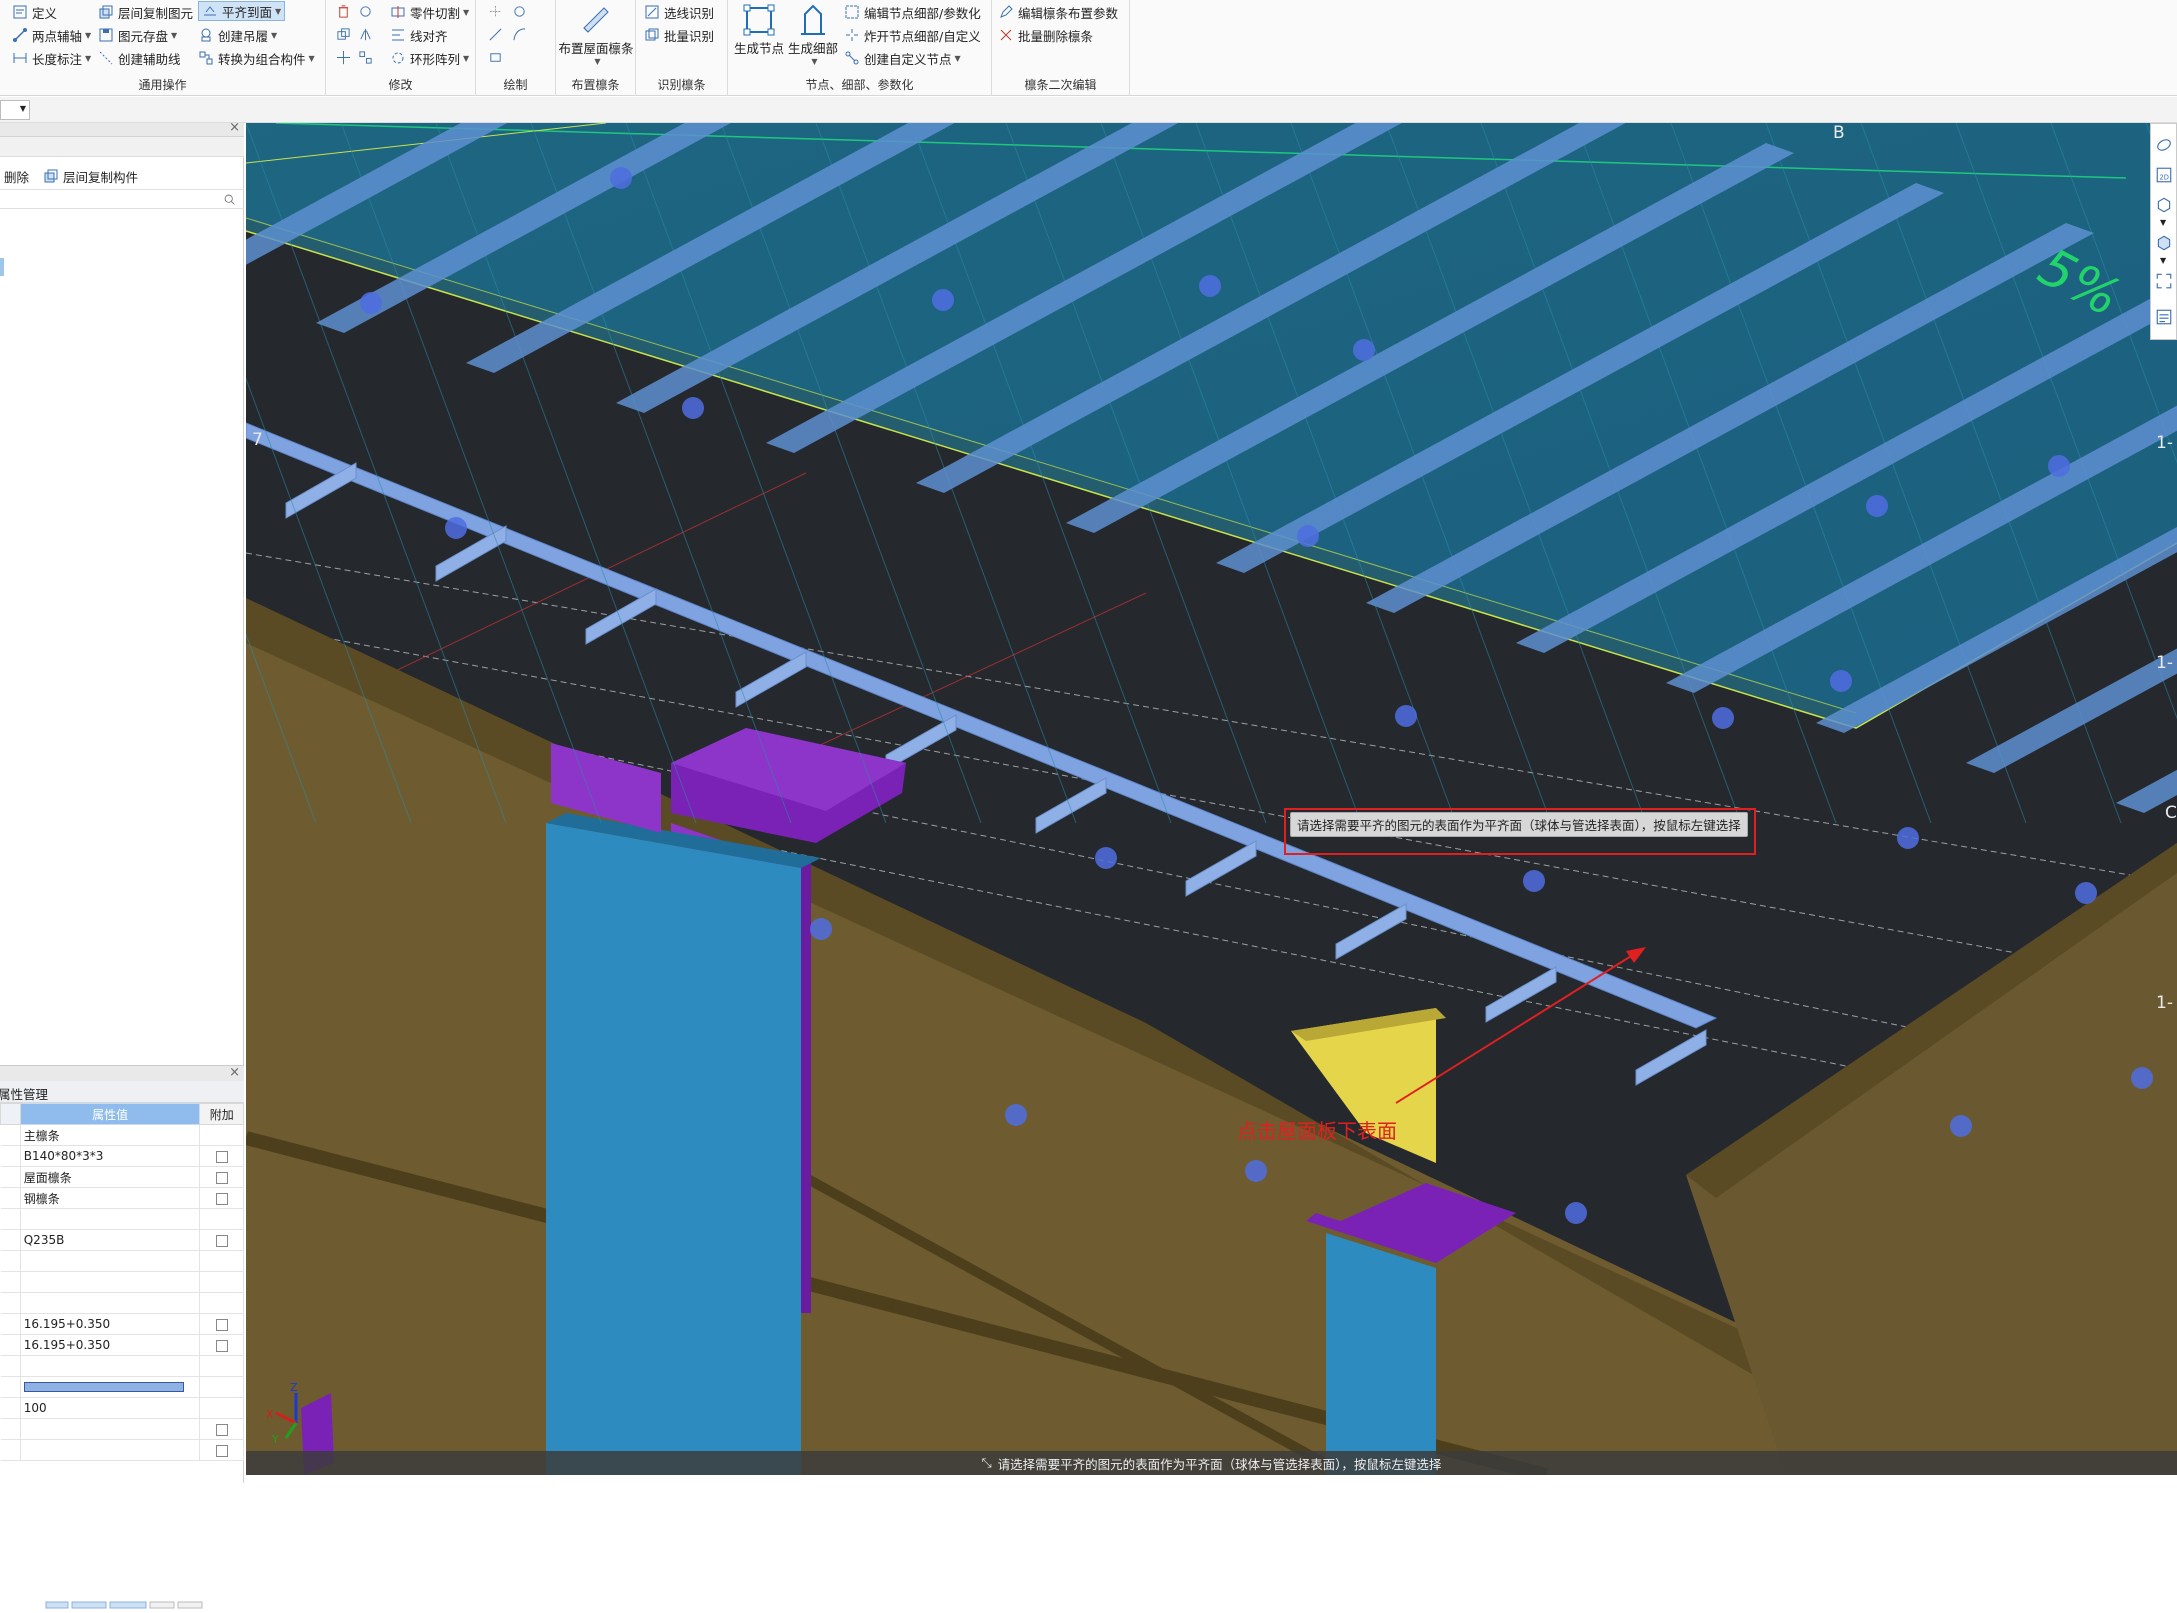 The width and height of the screenshot is (2177, 1613). Describe the element at coordinates (2164, 145) in the screenshot. I see `view-sphere-icon` at that location.